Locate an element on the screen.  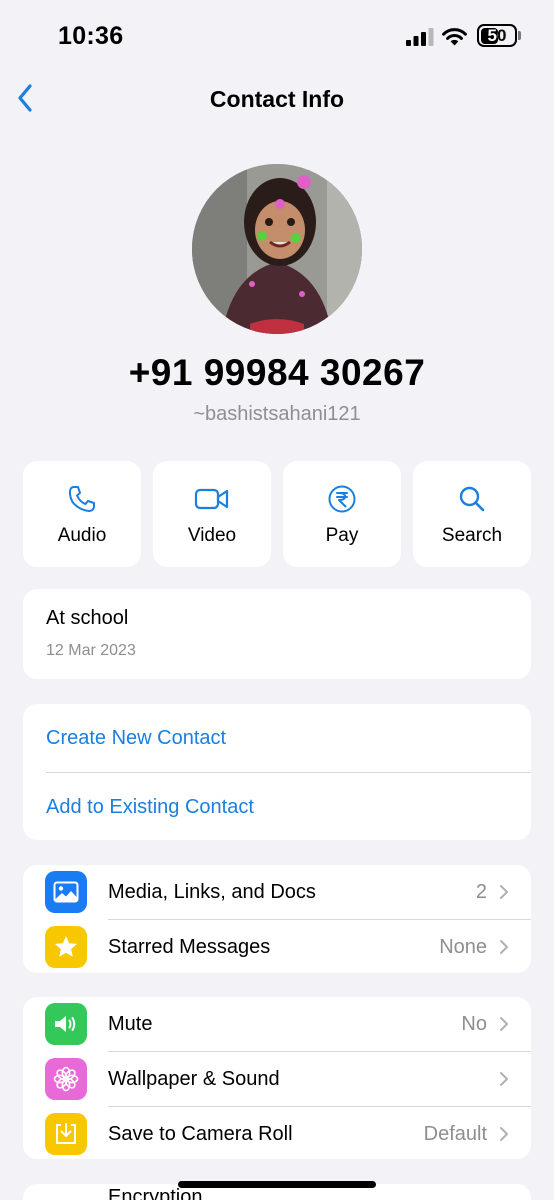
star-icon is located at coordinates (66, 947).